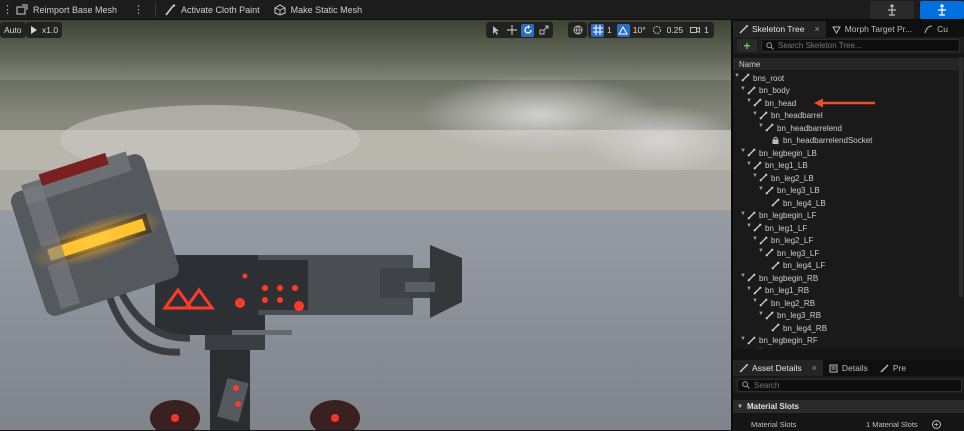 The image size is (964, 431). Describe the element at coordinates (848, 141) in the screenshot. I see `tree-row-bn_headbarrelendSocket: bn_headbarrelendSocket` at that location.